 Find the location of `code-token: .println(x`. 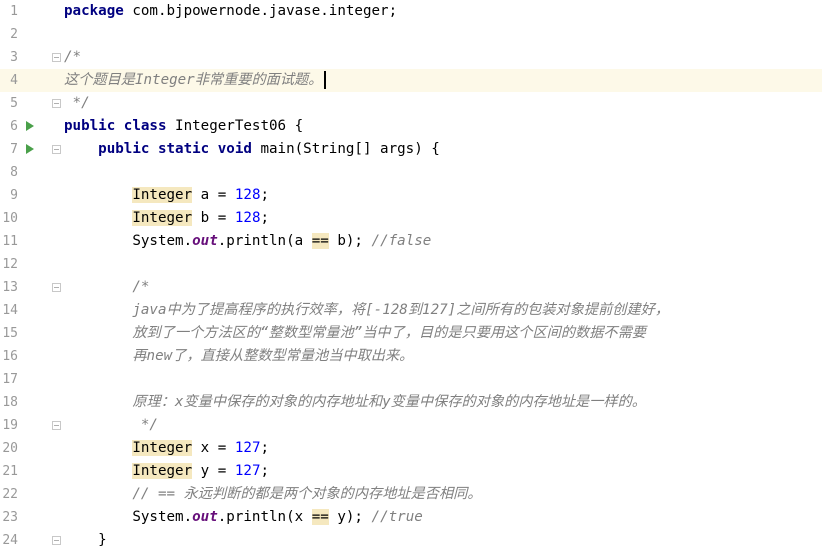

code-token: .println(x is located at coordinates (264, 517).